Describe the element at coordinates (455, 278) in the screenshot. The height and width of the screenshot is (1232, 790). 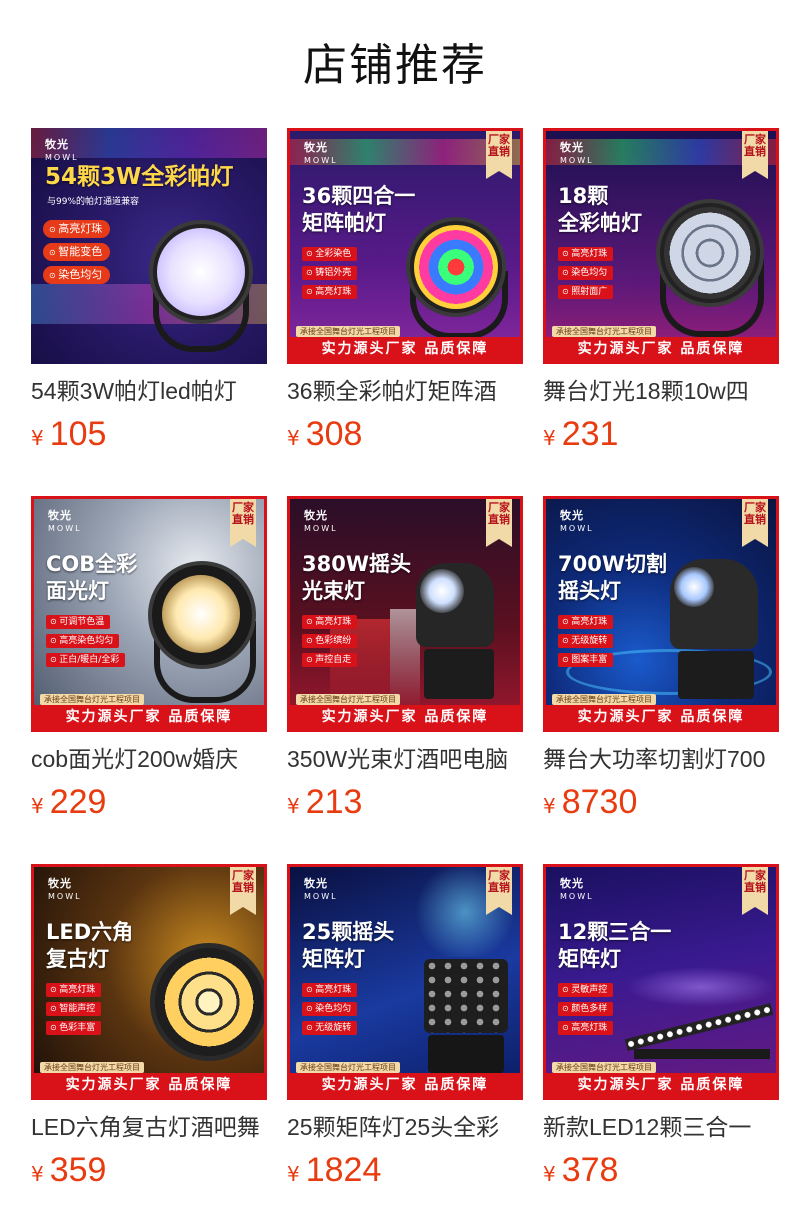
I see `matrix-par-icon` at that location.